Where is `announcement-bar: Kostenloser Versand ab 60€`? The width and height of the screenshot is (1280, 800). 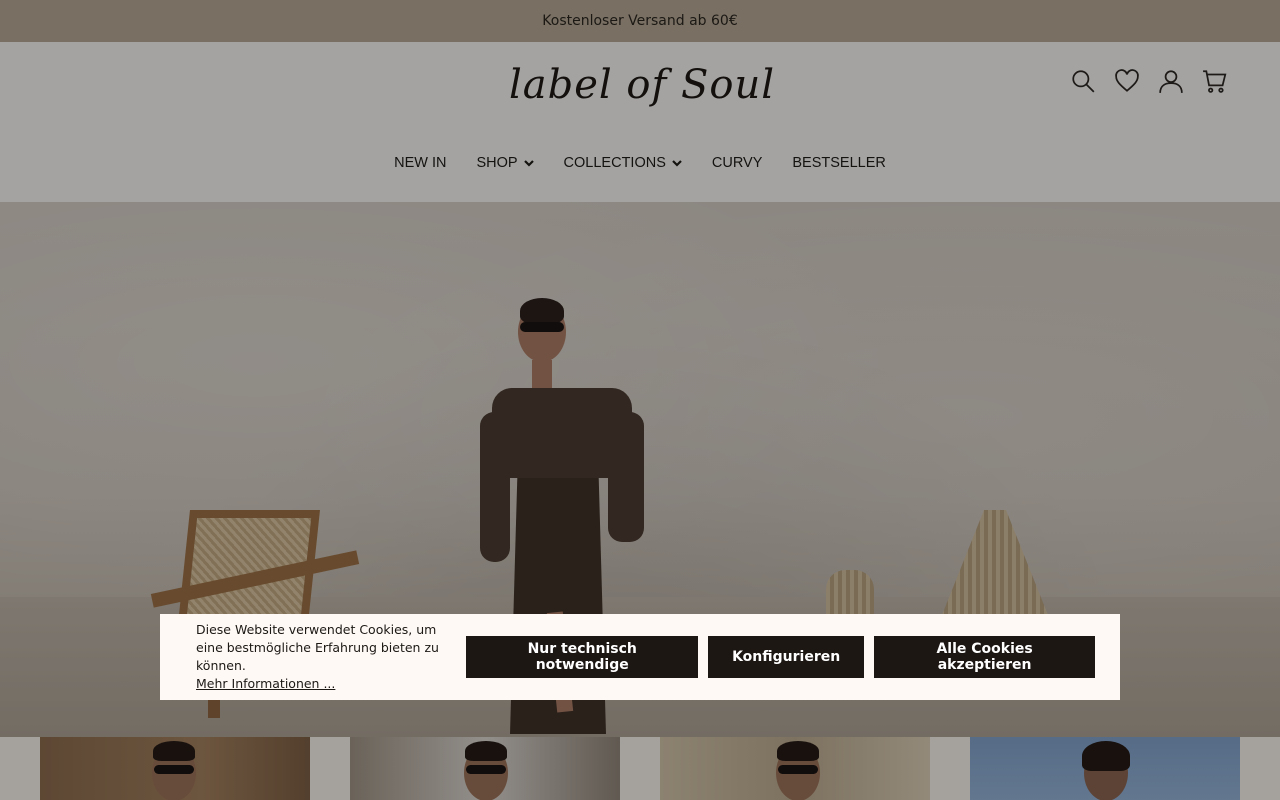 announcement-bar: Kostenloser Versand ab 60€ is located at coordinates (640, 21).